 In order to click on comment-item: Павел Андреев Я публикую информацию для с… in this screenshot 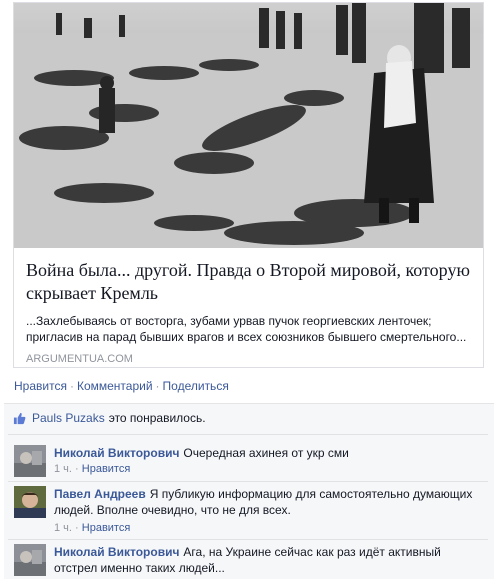, I will do `click(249, 512)`.